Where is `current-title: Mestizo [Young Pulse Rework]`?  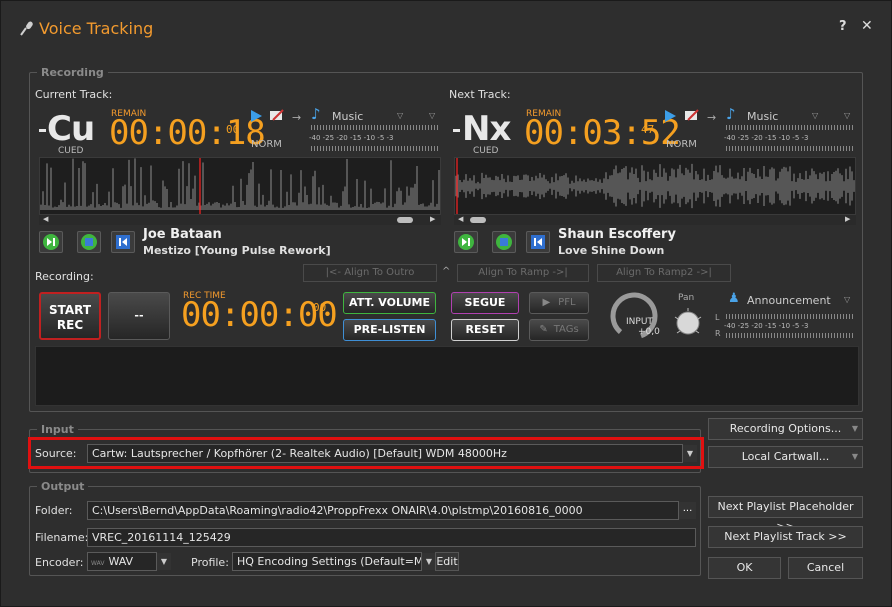 current-title: Mestizo [Young Pulse Rework] is located at coordinates (237, 250).